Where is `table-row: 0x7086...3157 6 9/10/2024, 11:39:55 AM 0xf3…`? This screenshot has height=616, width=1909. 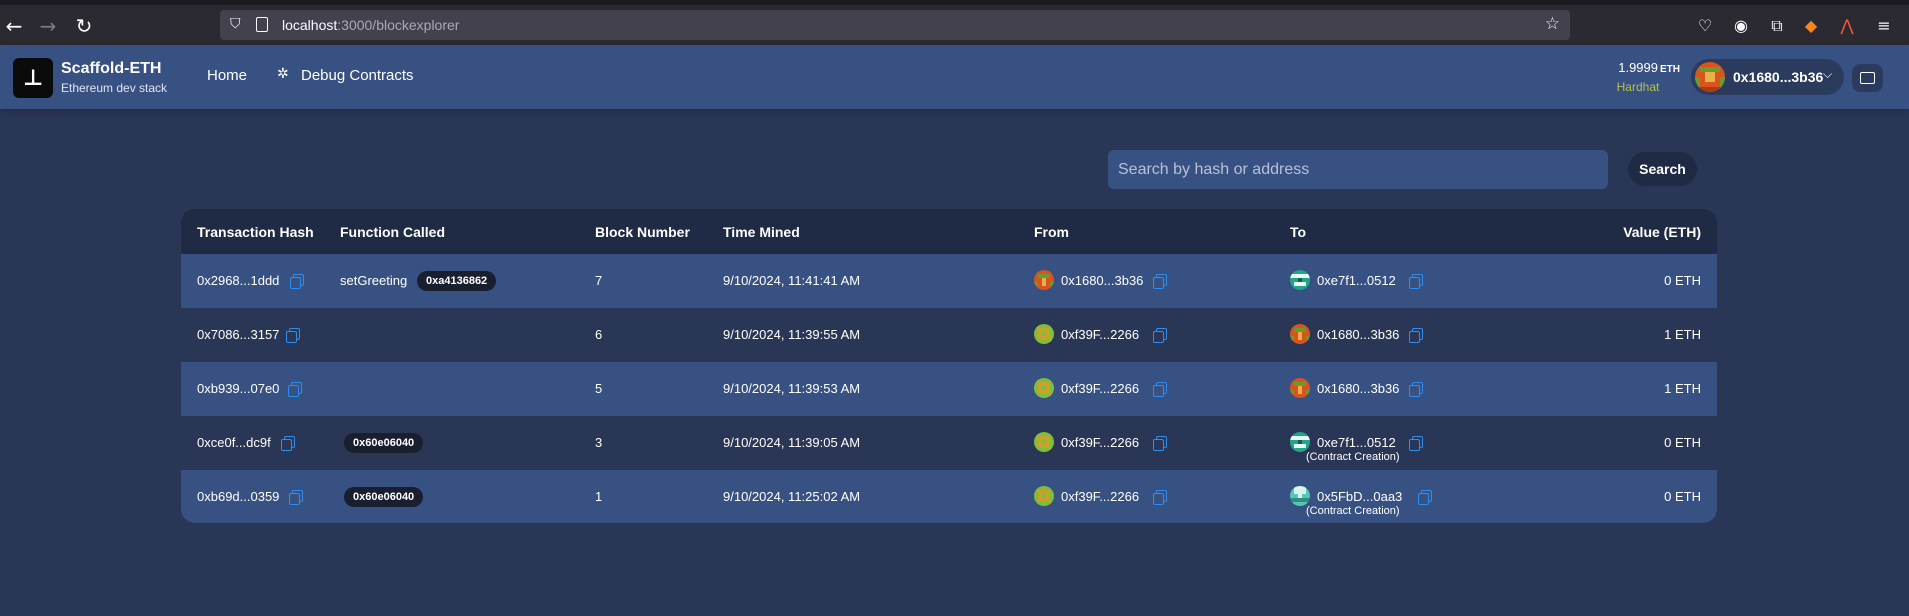
table-row: 0x7086...3157 6 9/10/2024, 11:39:55 AM 0xf3… is located at coordinates (949, 335).